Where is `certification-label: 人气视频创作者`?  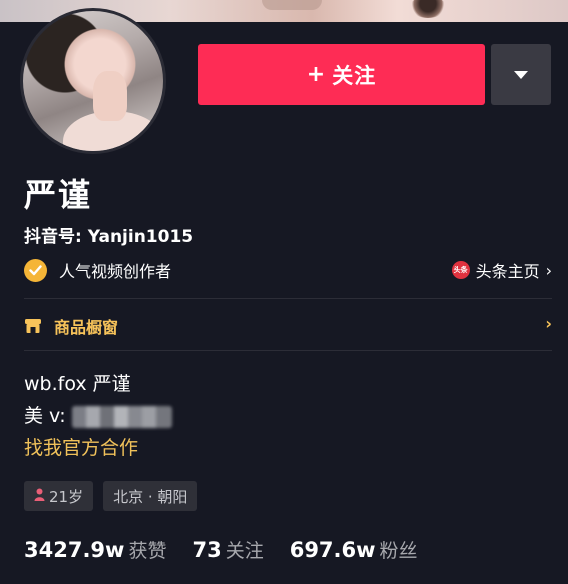
certification-label: 人气视频创作者 is located at coordinates (115, 271).